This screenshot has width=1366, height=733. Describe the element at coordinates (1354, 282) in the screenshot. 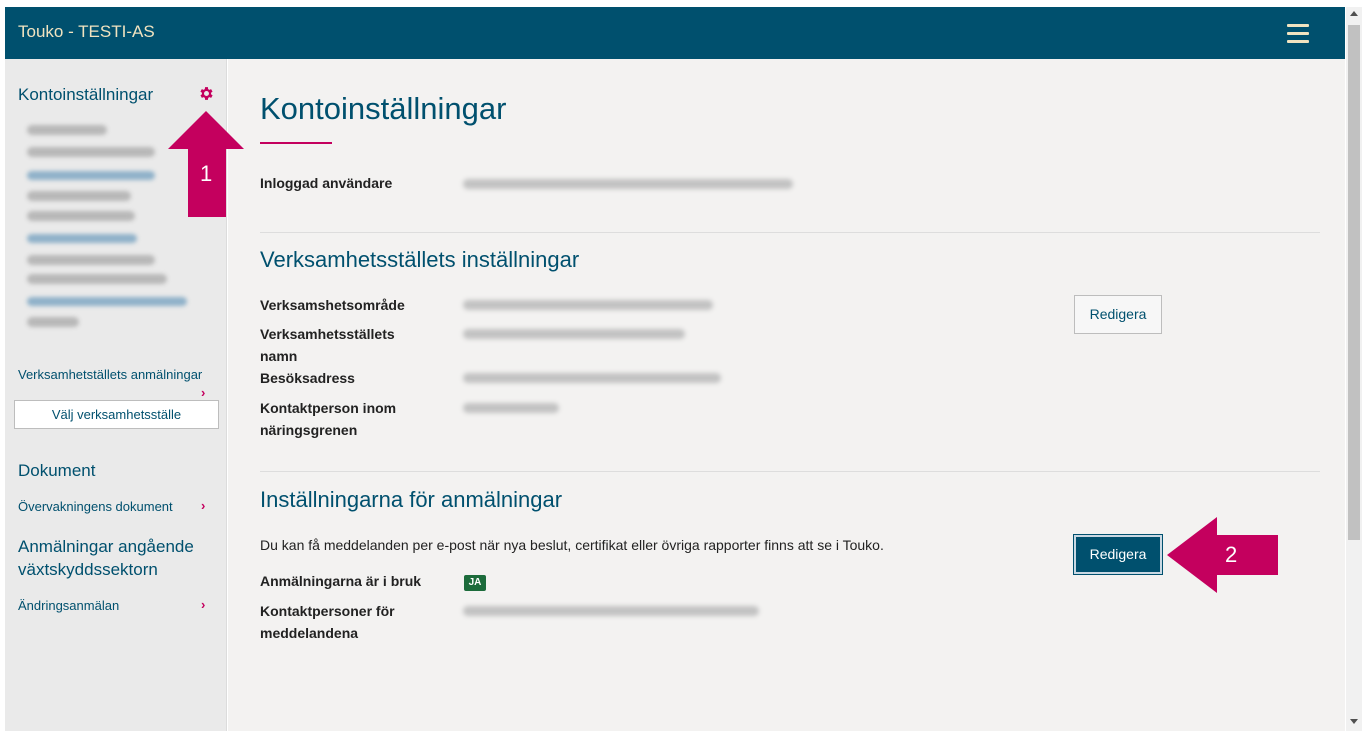

I see `scrollbar-thumb` at that location.